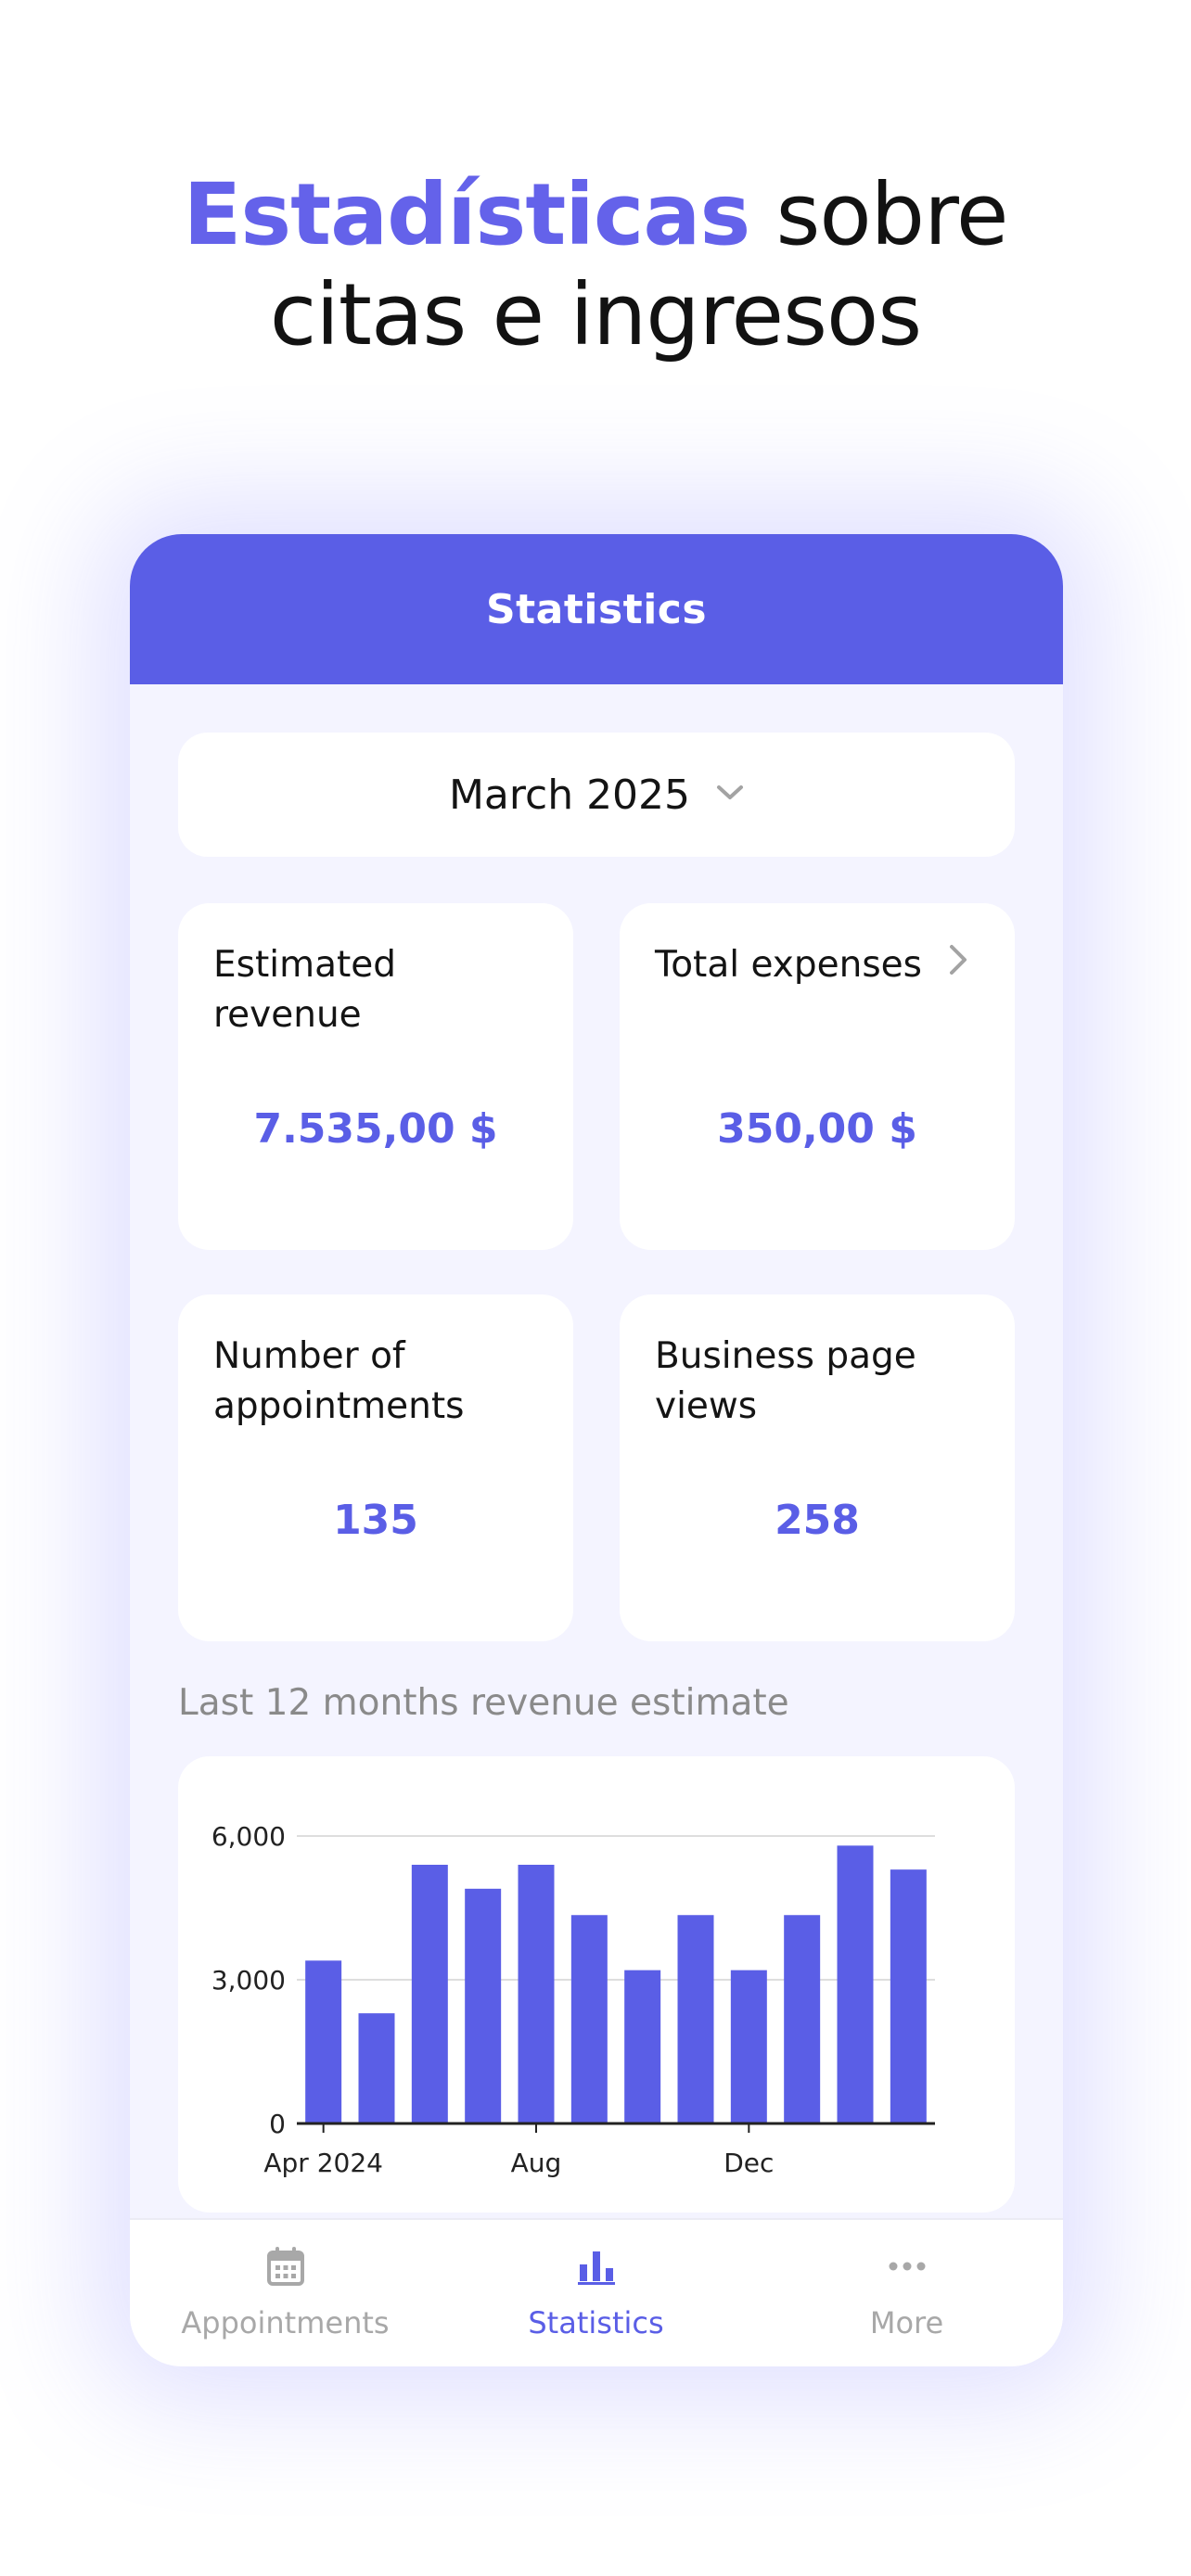 This screenshot has height=2576, width=1191. I want to click on card-value: 7.535,00 $, so click(375, 1129).